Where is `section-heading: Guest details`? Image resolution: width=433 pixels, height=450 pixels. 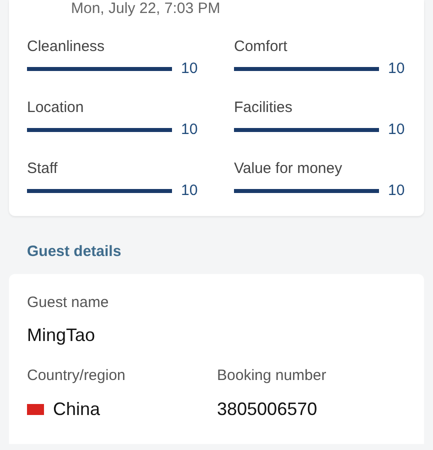 section-heading: Guest details is located at coordinates (74, 252).